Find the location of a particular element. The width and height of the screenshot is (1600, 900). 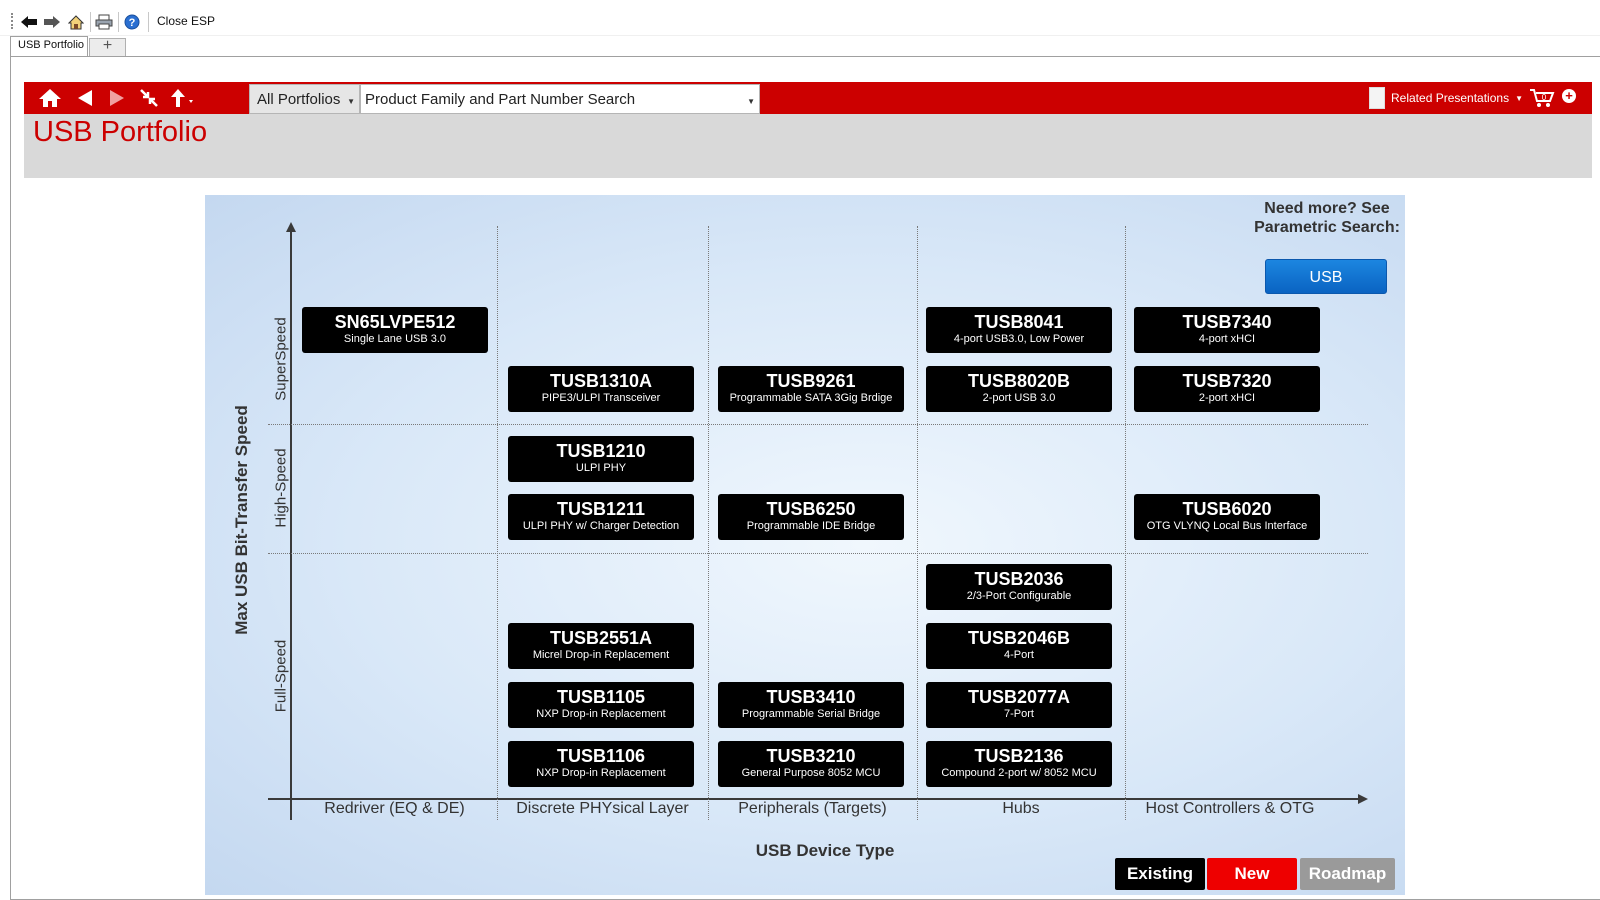

part-tusb6020: TUSB6020 OTG VLYNQ Local Bus Interface is located at coordinates (1227, 517).